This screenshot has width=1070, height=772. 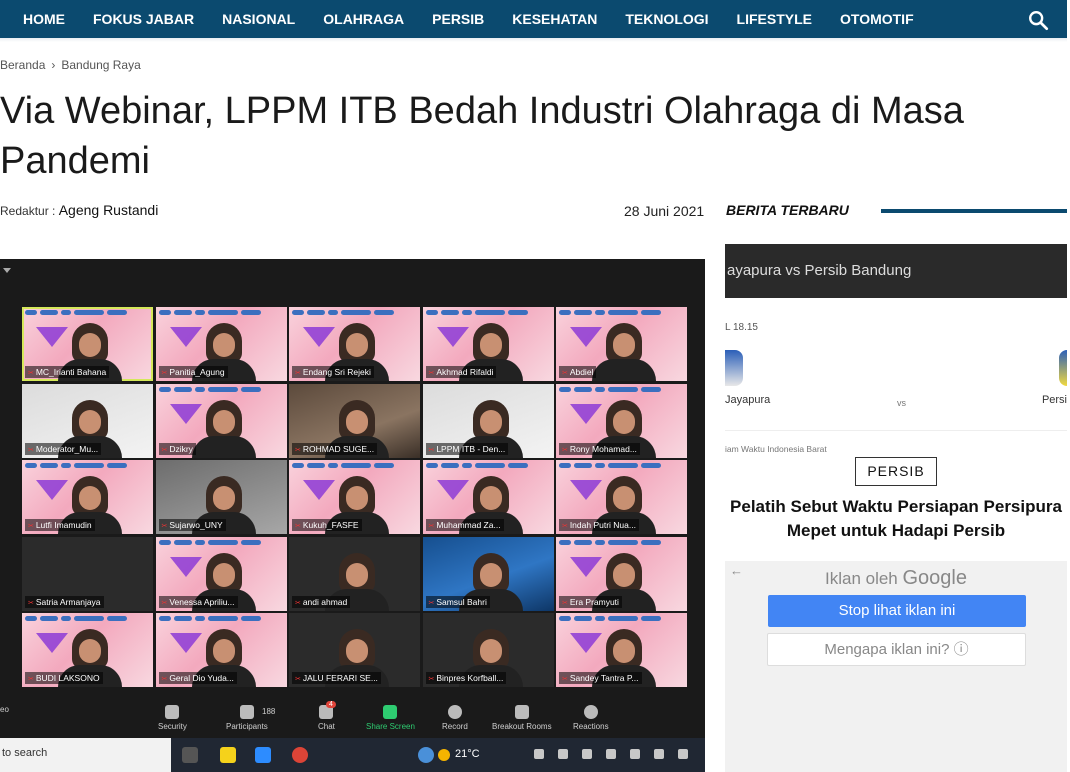 I want to click on toolbar-participants: Participants 188, so click(x=251, y=718).